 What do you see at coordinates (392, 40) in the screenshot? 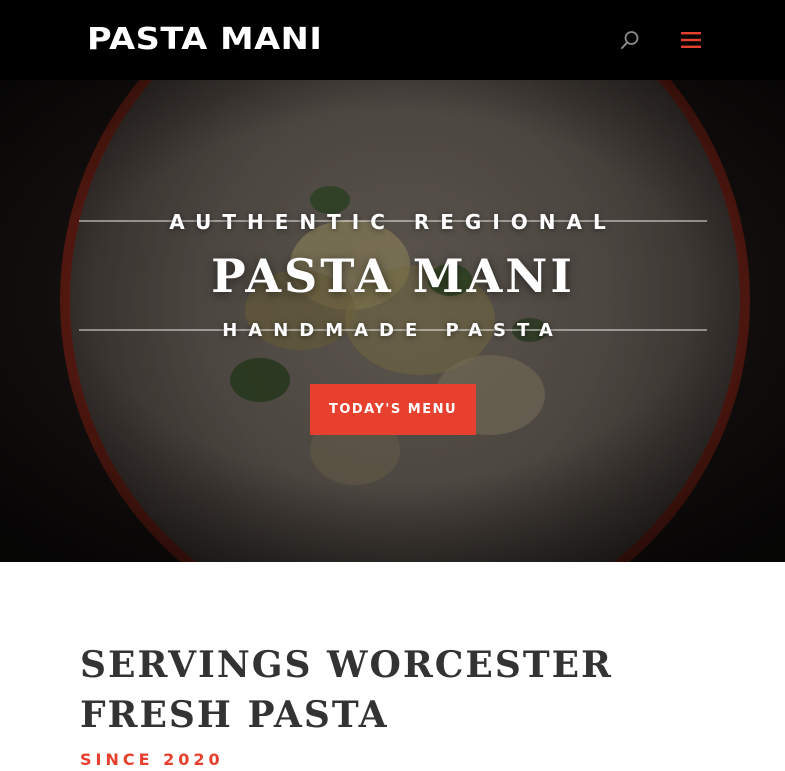
I see `site-header: PASTA MANI` at bounding box center [392, 40].